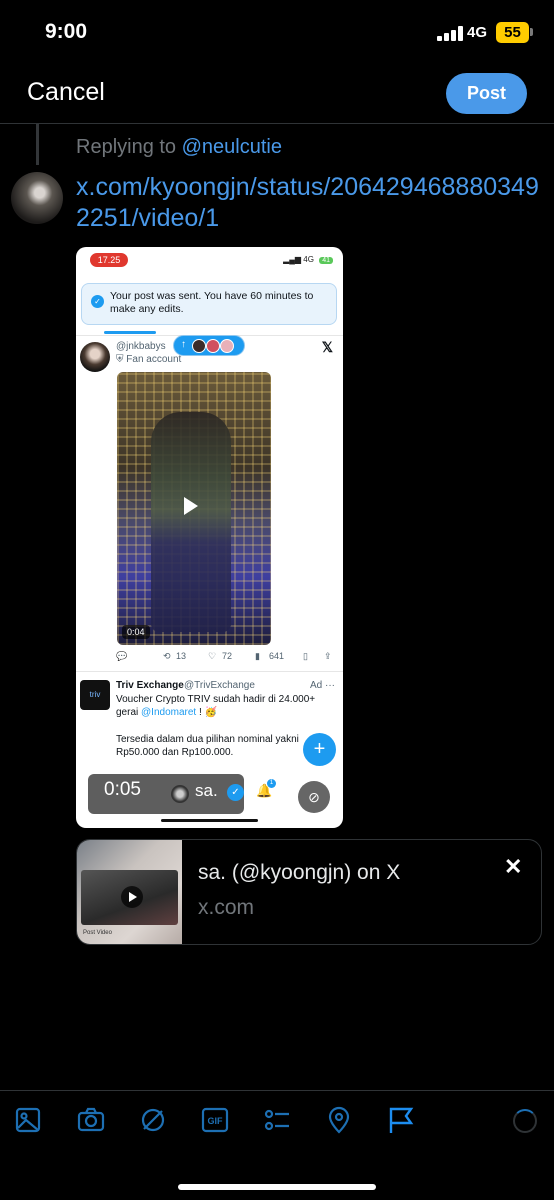 This screenshot has height=1200, width=554. I want to click on replying-to: Replying to @neulcutie, so click(179, 147).